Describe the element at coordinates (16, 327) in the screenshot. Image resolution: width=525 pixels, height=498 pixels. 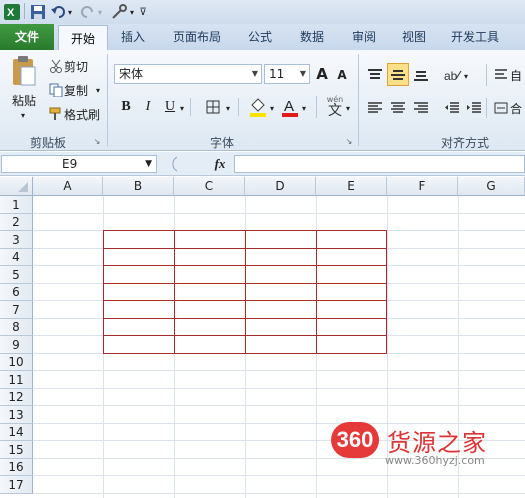
I see `row-header-8: 8` at that location.